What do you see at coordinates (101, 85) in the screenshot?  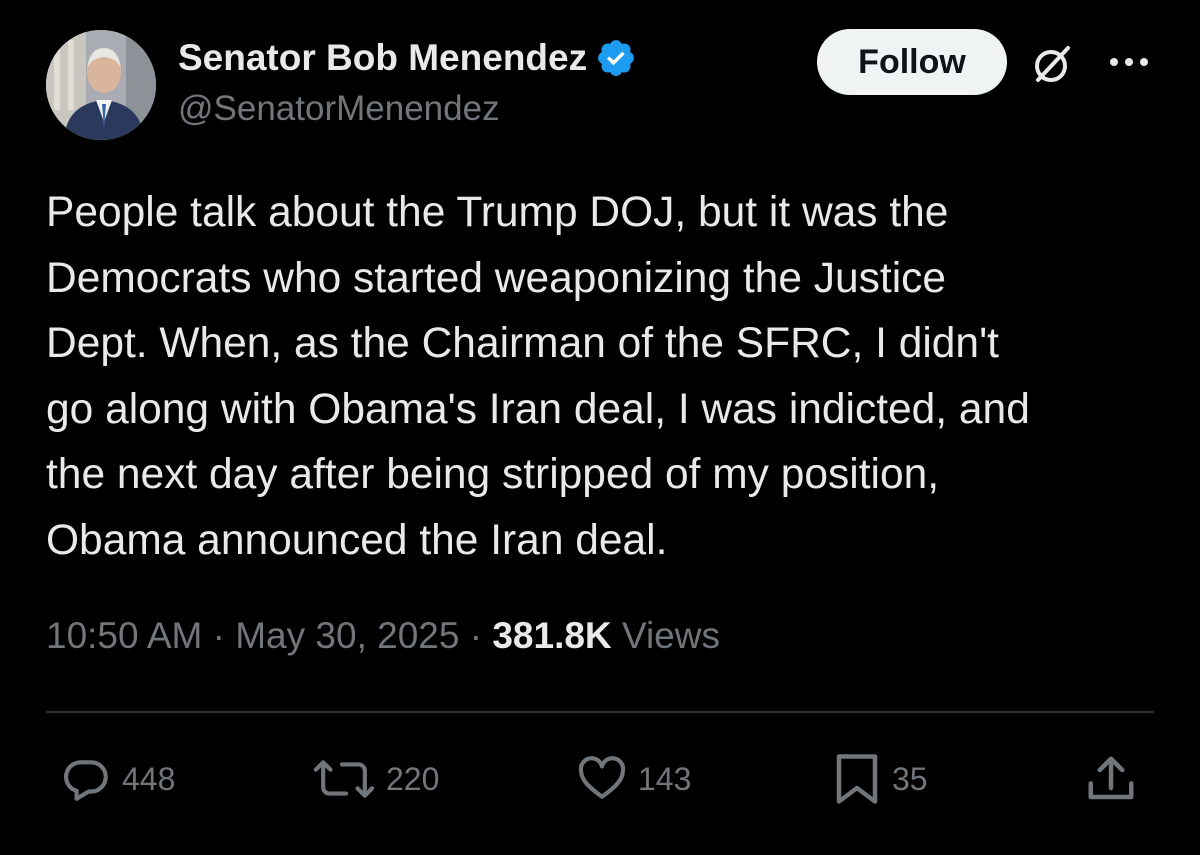 I see `avatar` at bounding box center [101, 85].